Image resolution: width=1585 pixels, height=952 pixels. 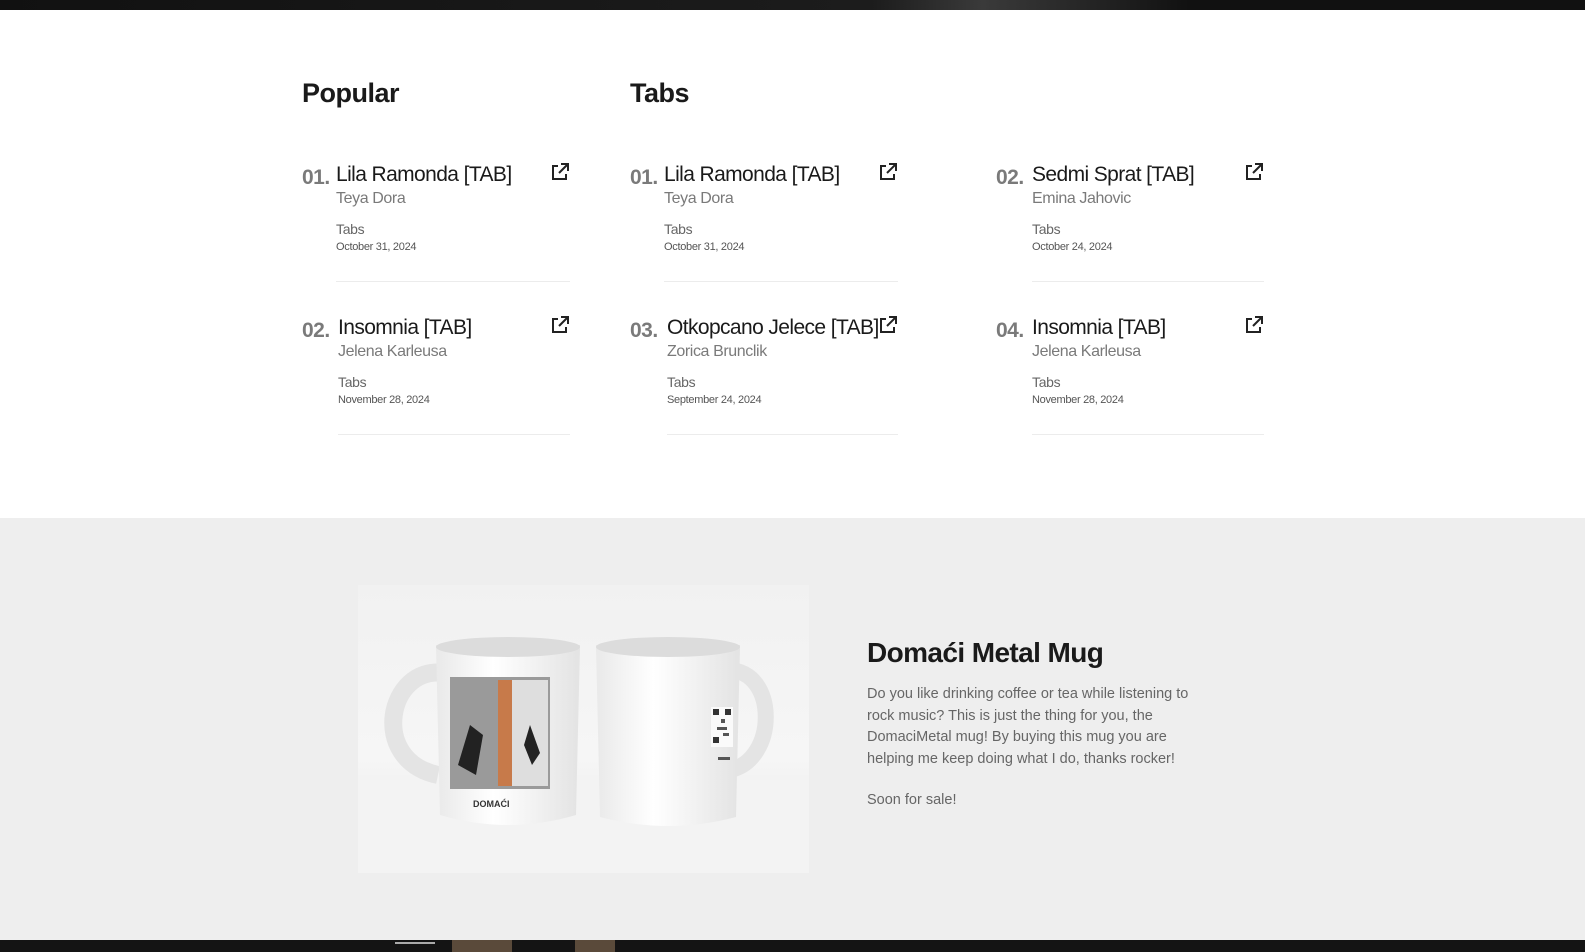 What do you see at coordinates (717, 351) in the screenshot?
I see `item-artist: Zorica Brunclik` at bounding box center [717, 351].